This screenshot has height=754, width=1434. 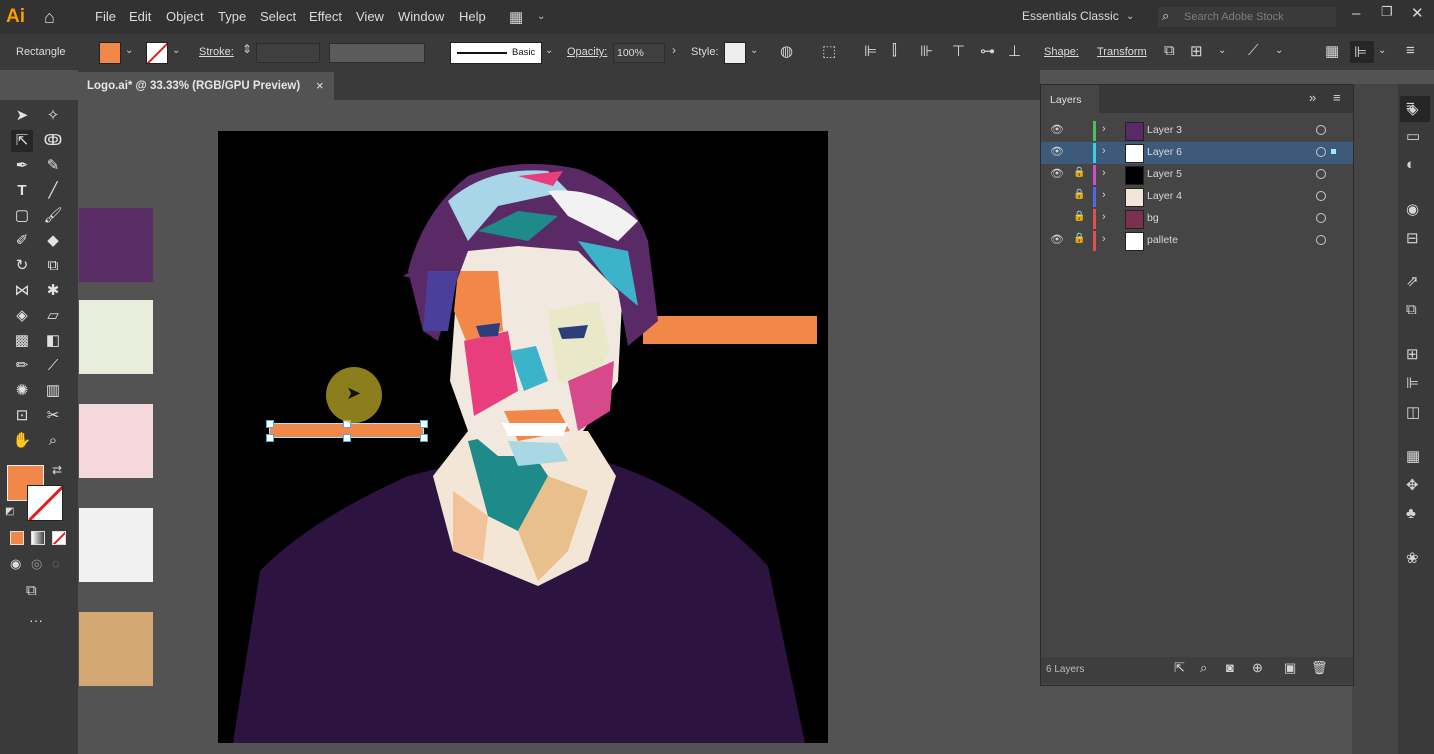 What do you see at coordinates (1412, 383) in the screenshot?
I see `align-panel-icon: ⊫` at bounding box center [1412, 383].